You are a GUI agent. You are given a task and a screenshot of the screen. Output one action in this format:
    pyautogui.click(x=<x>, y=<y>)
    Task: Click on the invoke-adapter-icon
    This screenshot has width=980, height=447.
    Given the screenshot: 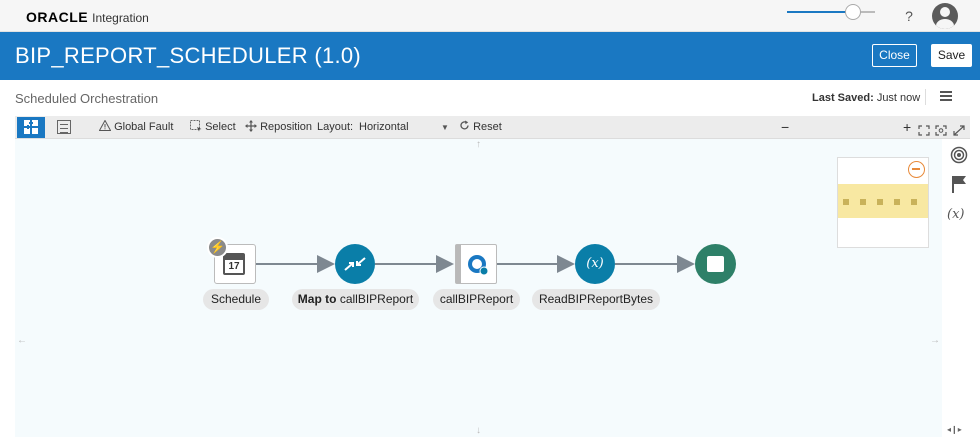 What is the action you would take?
    pyautogui.click(x=478, y=265)
    